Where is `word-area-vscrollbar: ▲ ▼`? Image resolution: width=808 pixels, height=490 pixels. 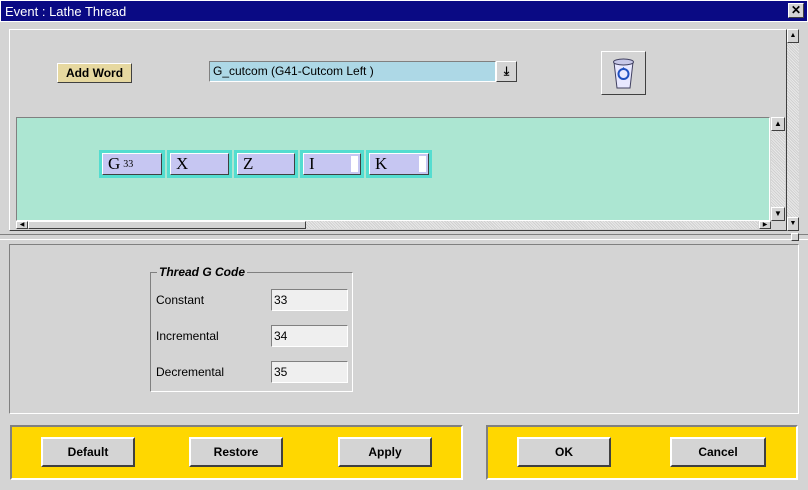 word-area-vscrollbar: ▲ ▼ is located at coordinates (778, 169).